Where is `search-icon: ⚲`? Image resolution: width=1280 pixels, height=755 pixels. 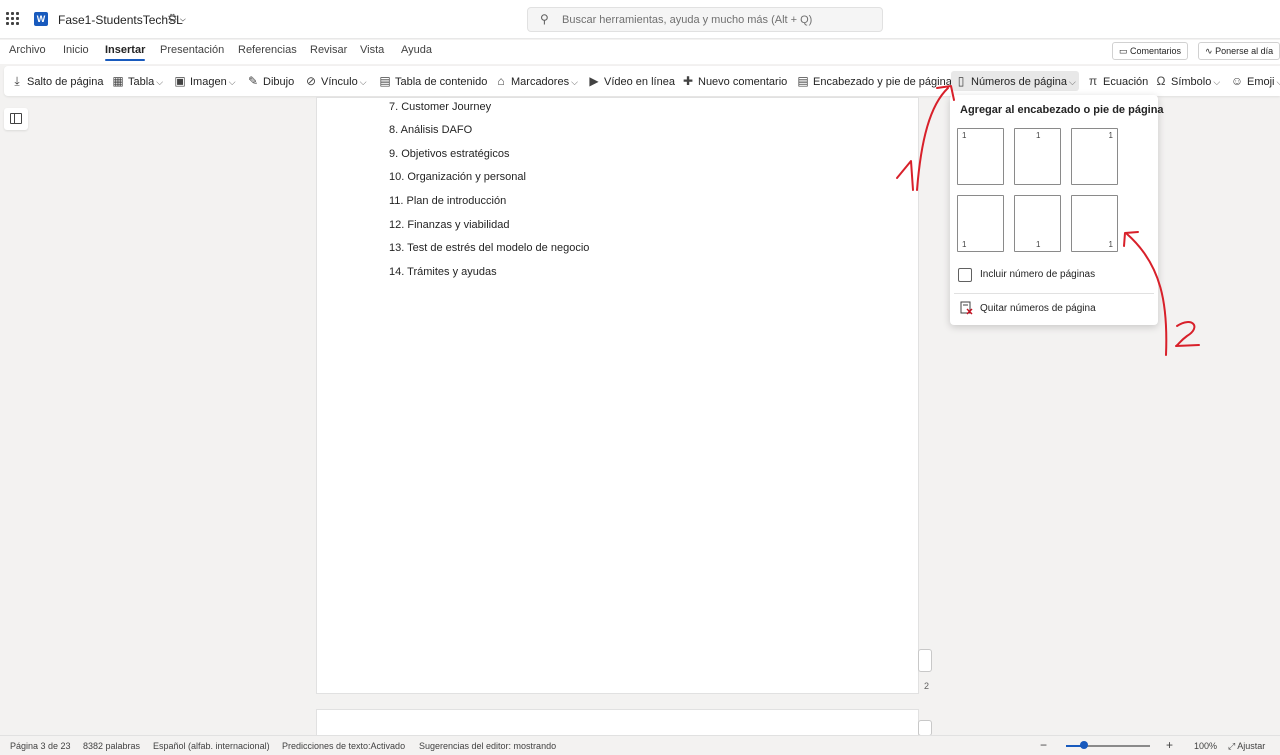 search-icon: ⚲ is located at coordinates (544, 19).